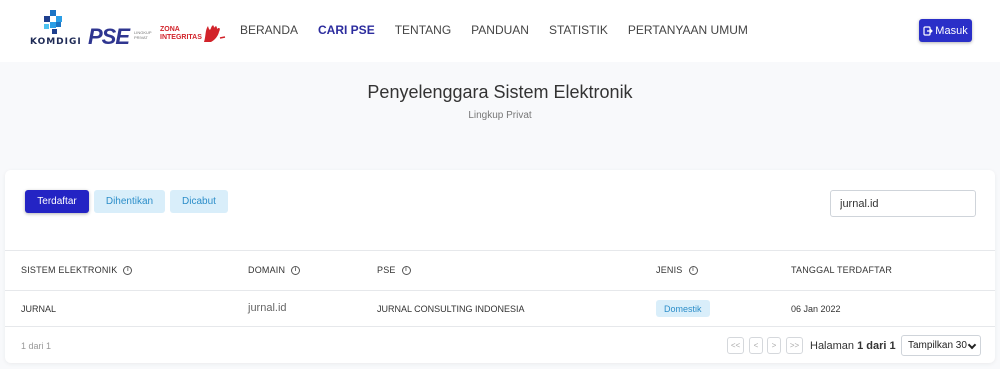 The height and width of the screenshot is (369, 1000). I want to click on column-header-tanggal-terdaftar: TANGGAL TERDAFTAR, so click(841, 270).